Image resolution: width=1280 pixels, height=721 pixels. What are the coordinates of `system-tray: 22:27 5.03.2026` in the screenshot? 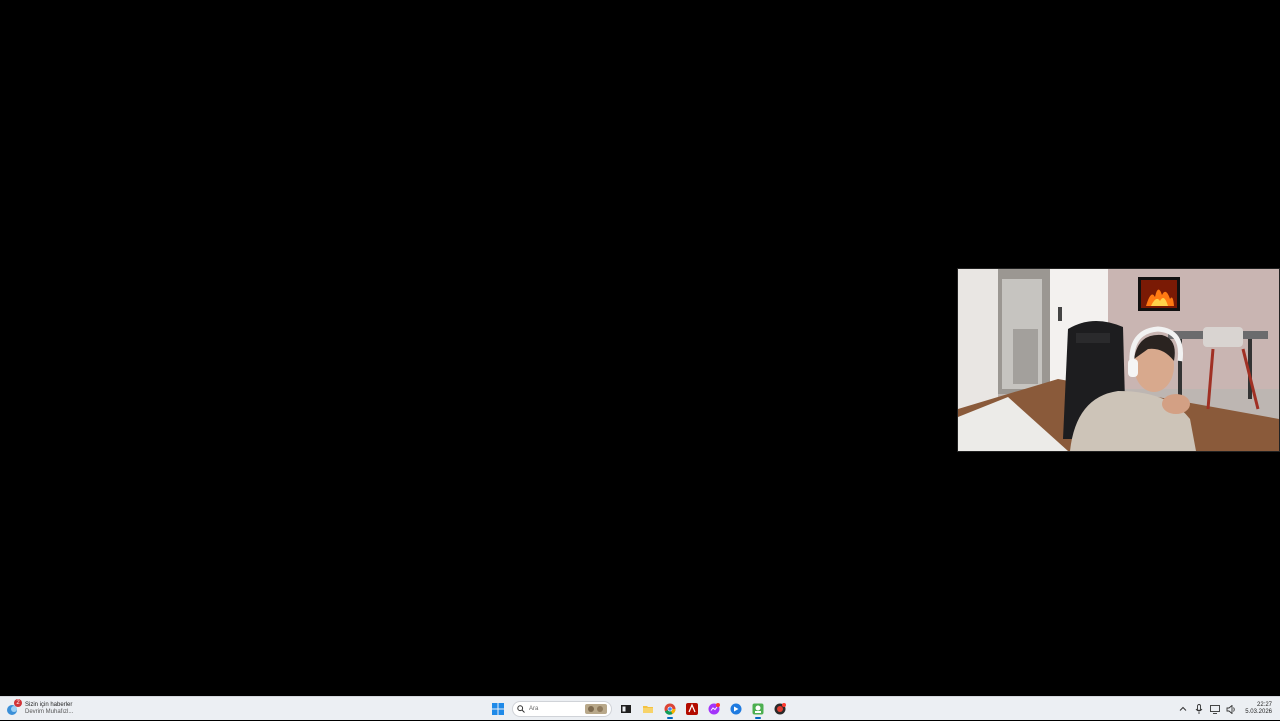 It's located at (1223, 709).